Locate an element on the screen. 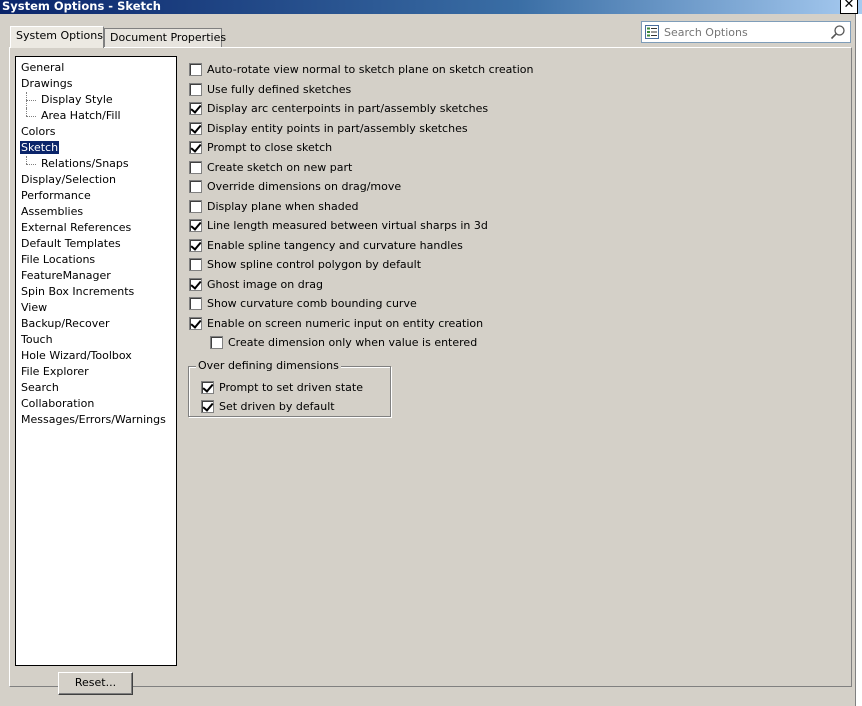  tree-item-external-references: External References is located at coordinates (96, 228).